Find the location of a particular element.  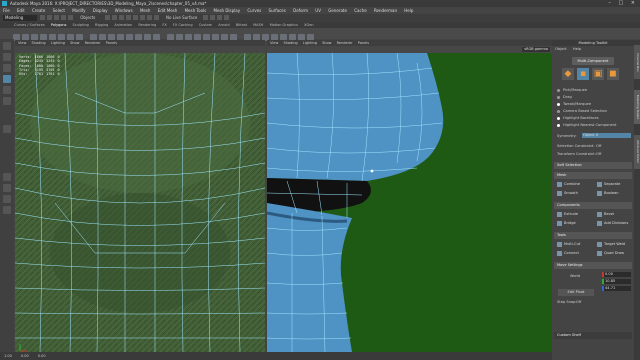

components-section-header: Components is located at coordinates (593, 205).